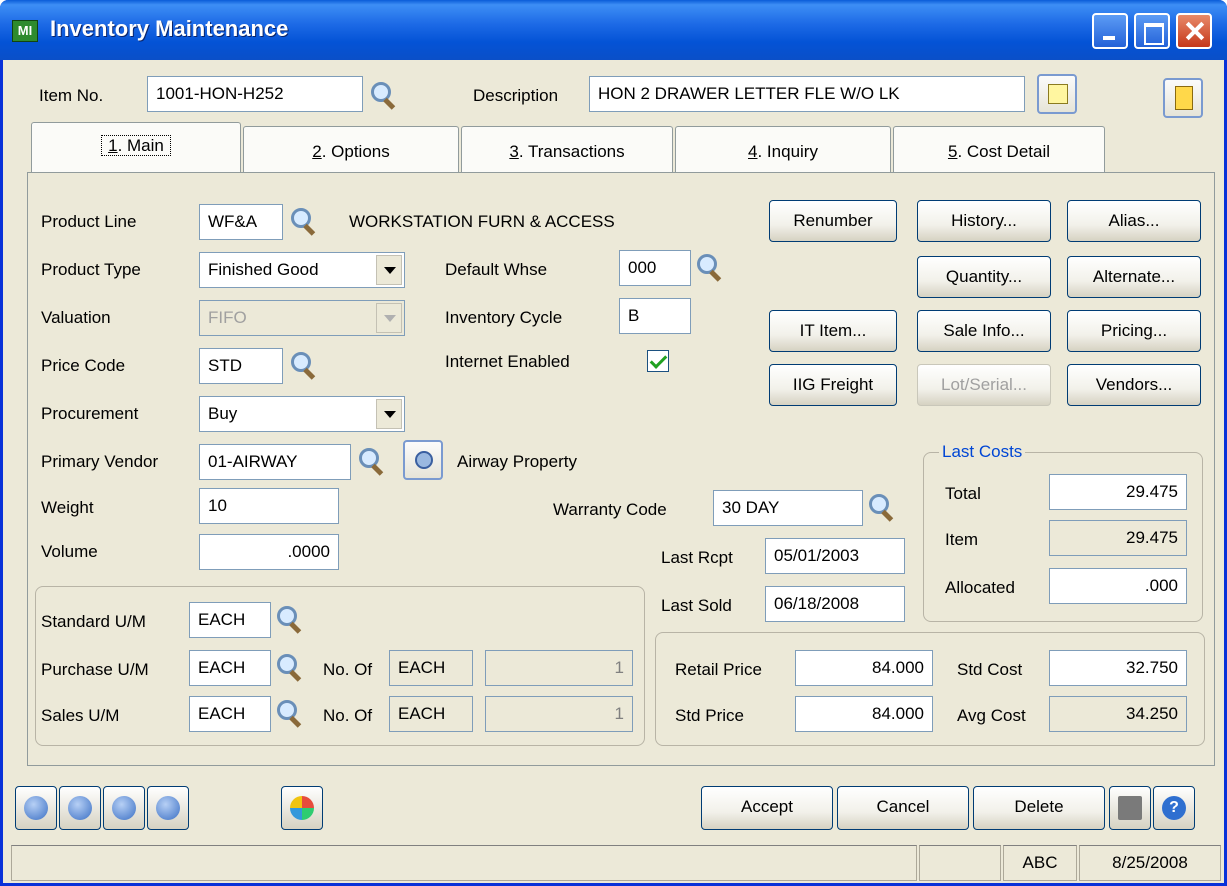 This screenshot has height=886, width=1227. Describe the element at coordinates (275, 462) in the screenshot. I see `primary-vendor-field: 01-AIRWAY` at that location.